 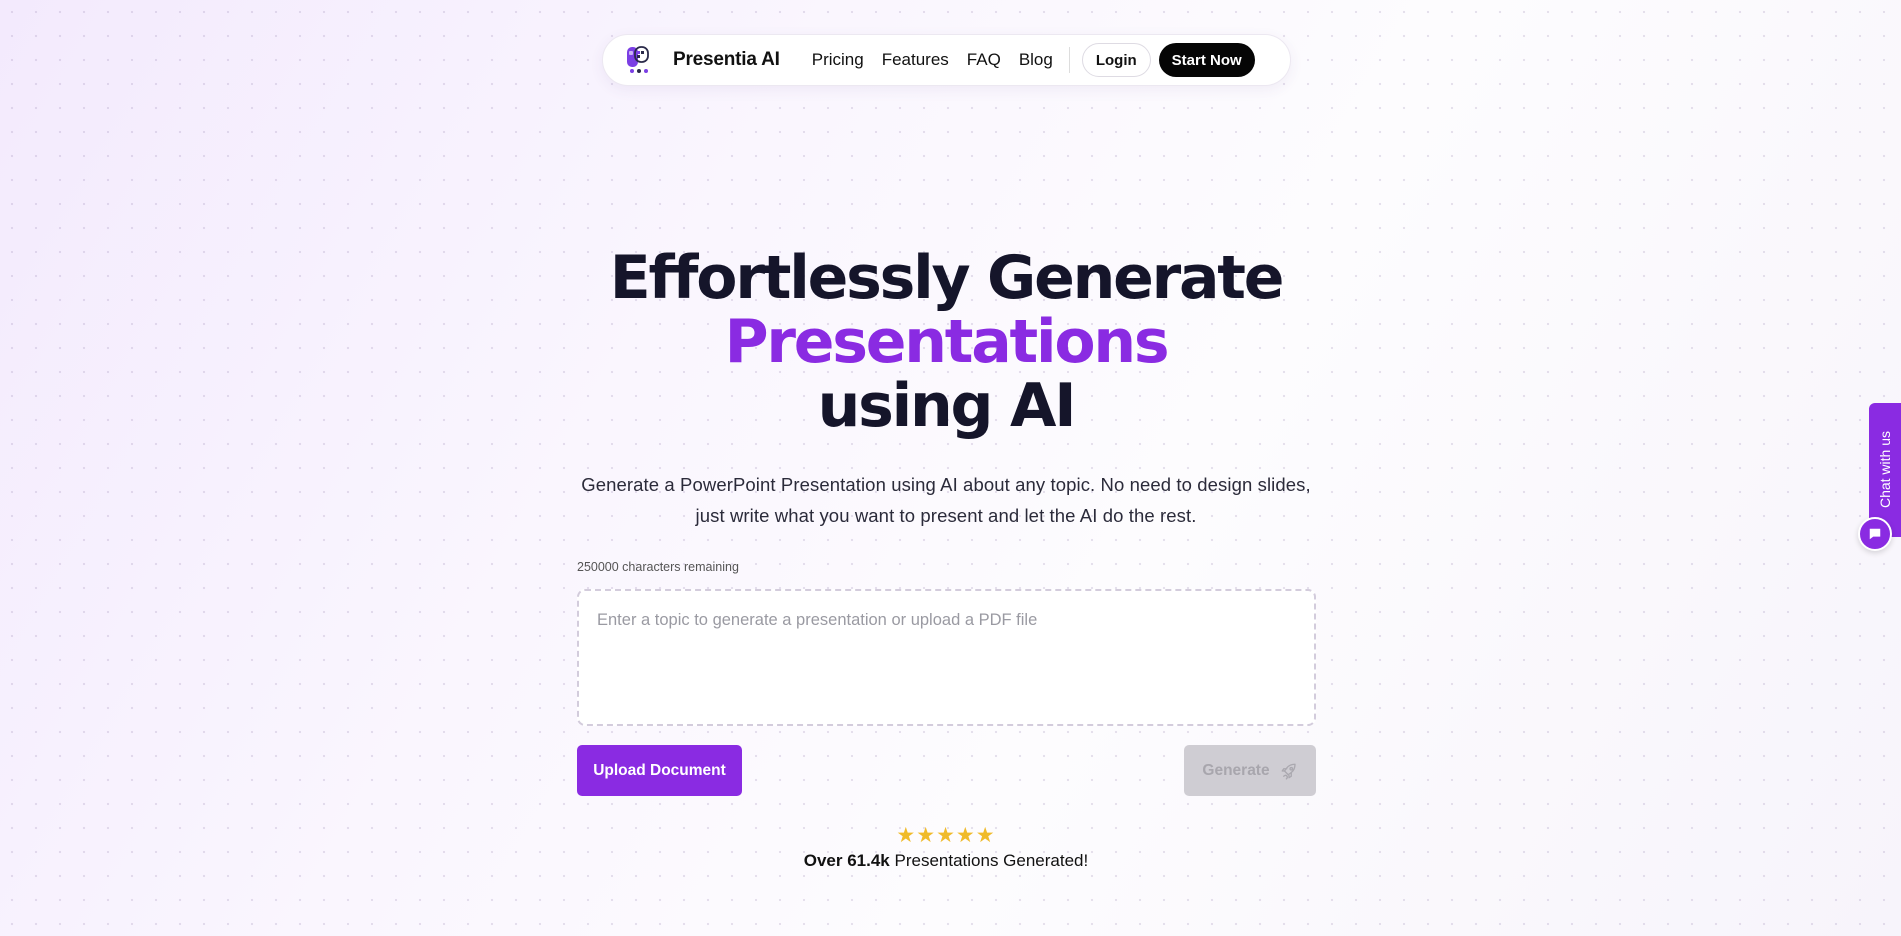 I want to click on rating-stars: ★★★★★, so click(x=946, y=835).